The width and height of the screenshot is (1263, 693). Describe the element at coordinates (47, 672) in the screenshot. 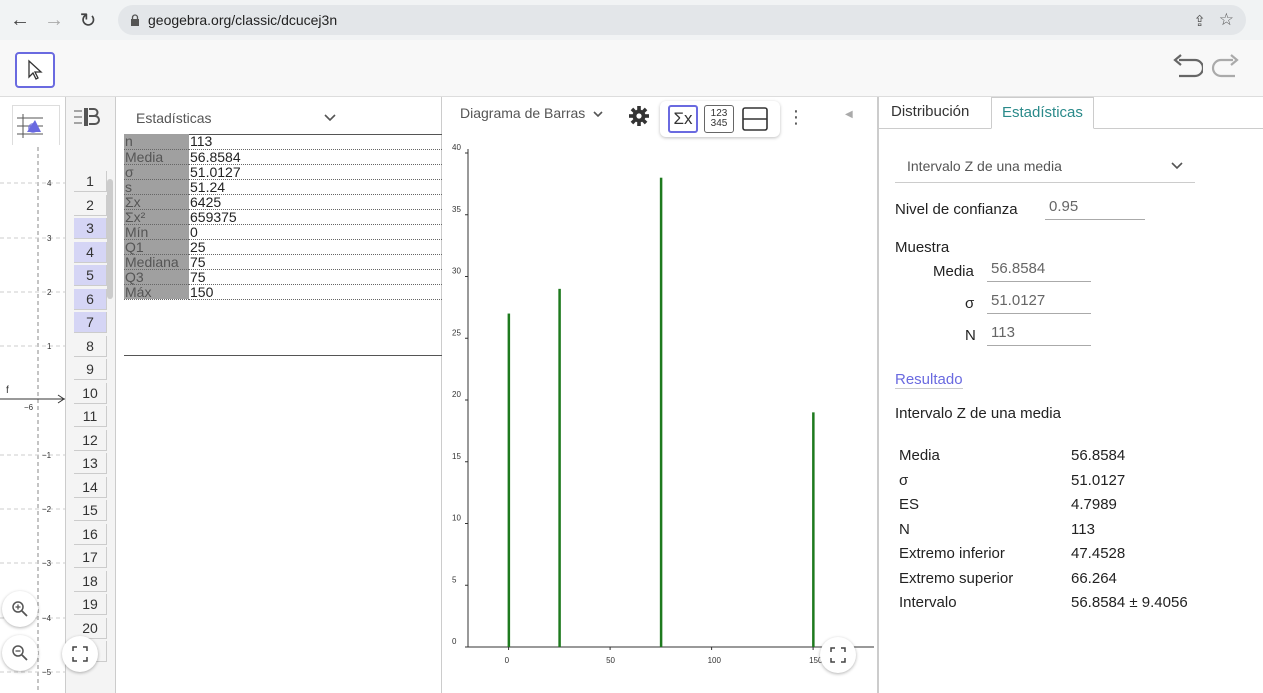

I see `y-tick-label: −5` at that location.